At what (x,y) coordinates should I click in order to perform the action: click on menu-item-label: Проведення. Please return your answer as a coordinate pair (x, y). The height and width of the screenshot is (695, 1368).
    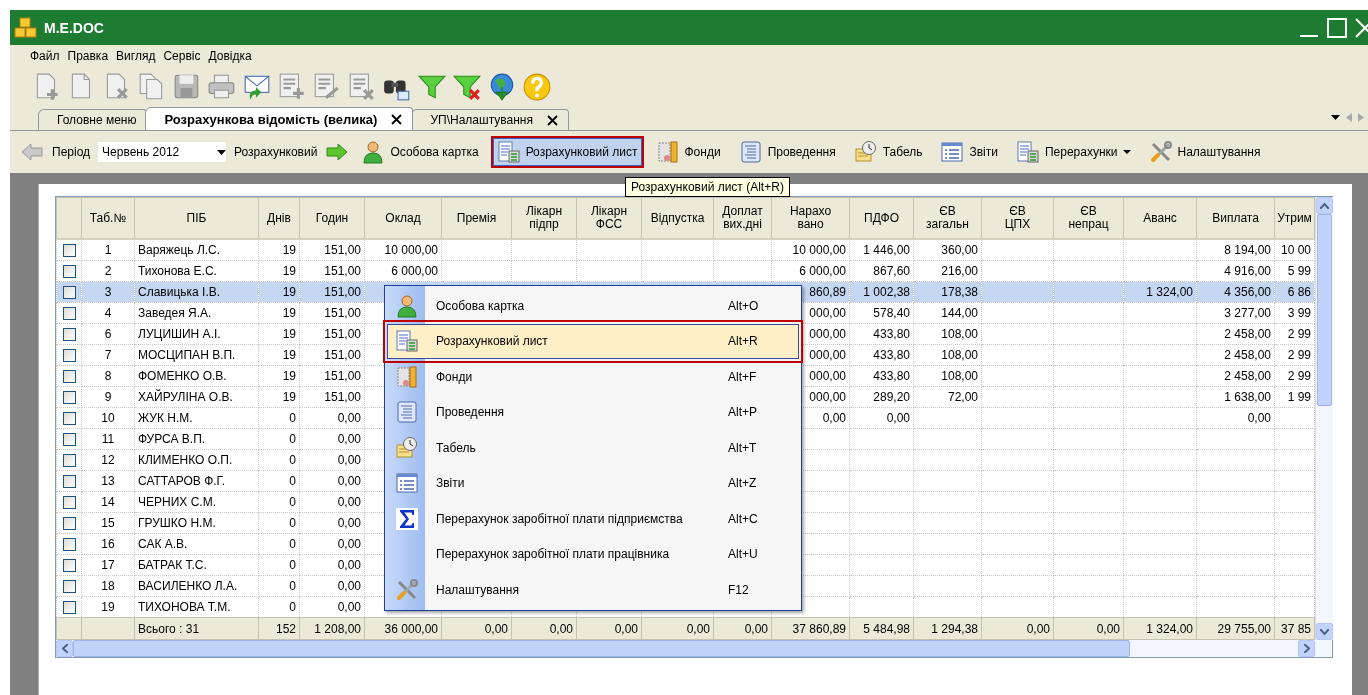
    Looking at the image, I should click on (470, 412).